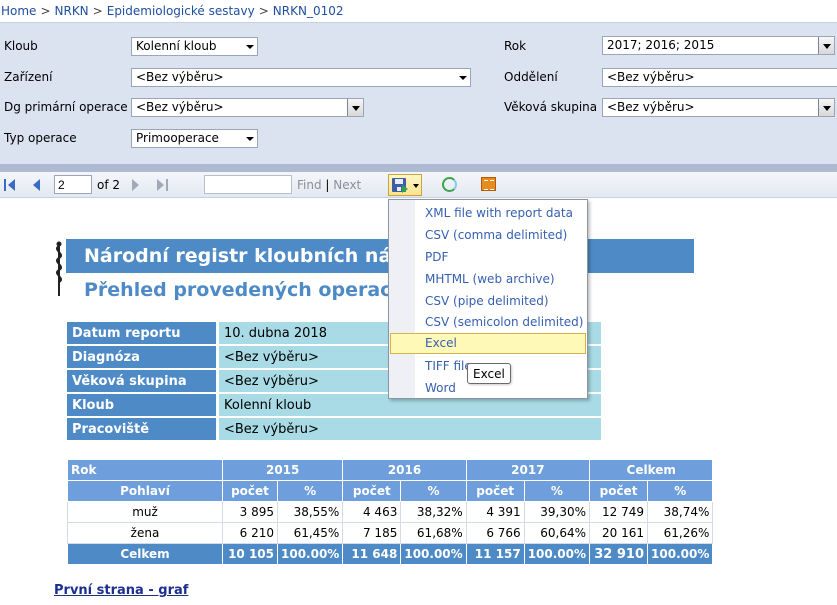 This screenshot has height=605, width=837. I want to click on export-button, so click(405, 185).